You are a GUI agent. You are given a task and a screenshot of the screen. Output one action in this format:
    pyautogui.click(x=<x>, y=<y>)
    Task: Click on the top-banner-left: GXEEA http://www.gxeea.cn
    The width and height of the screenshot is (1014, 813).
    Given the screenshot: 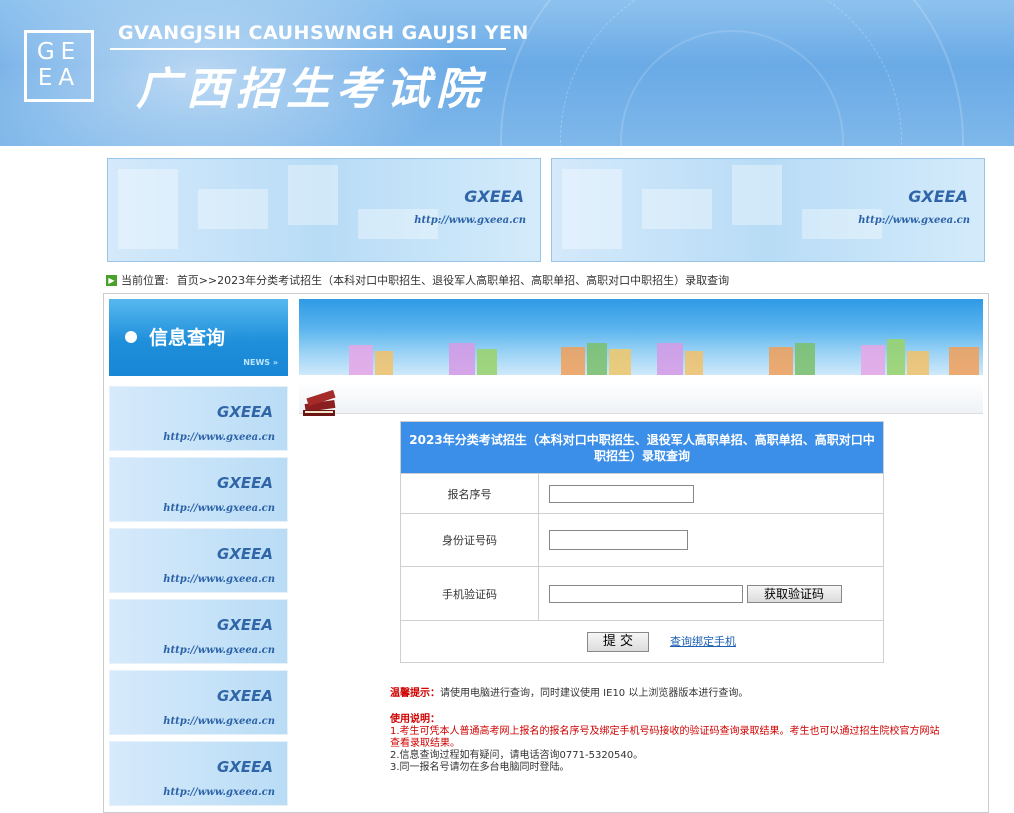 What is the action you would take?
    pyautogui.click(x=324, y=210)
    